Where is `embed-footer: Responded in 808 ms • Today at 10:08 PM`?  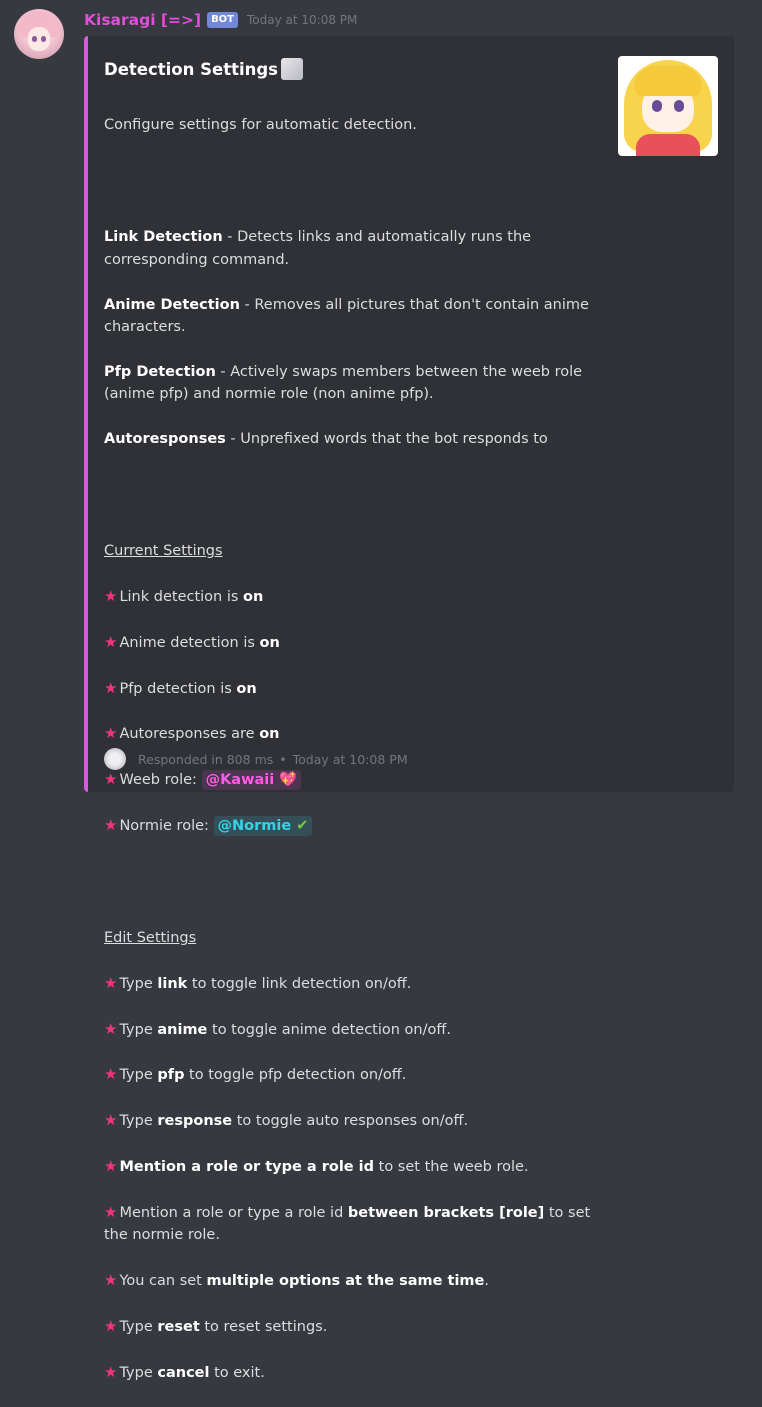 embed-footer: Responded in 808 ms • Today at 10:08 PM is located at coordinates (256, 759).